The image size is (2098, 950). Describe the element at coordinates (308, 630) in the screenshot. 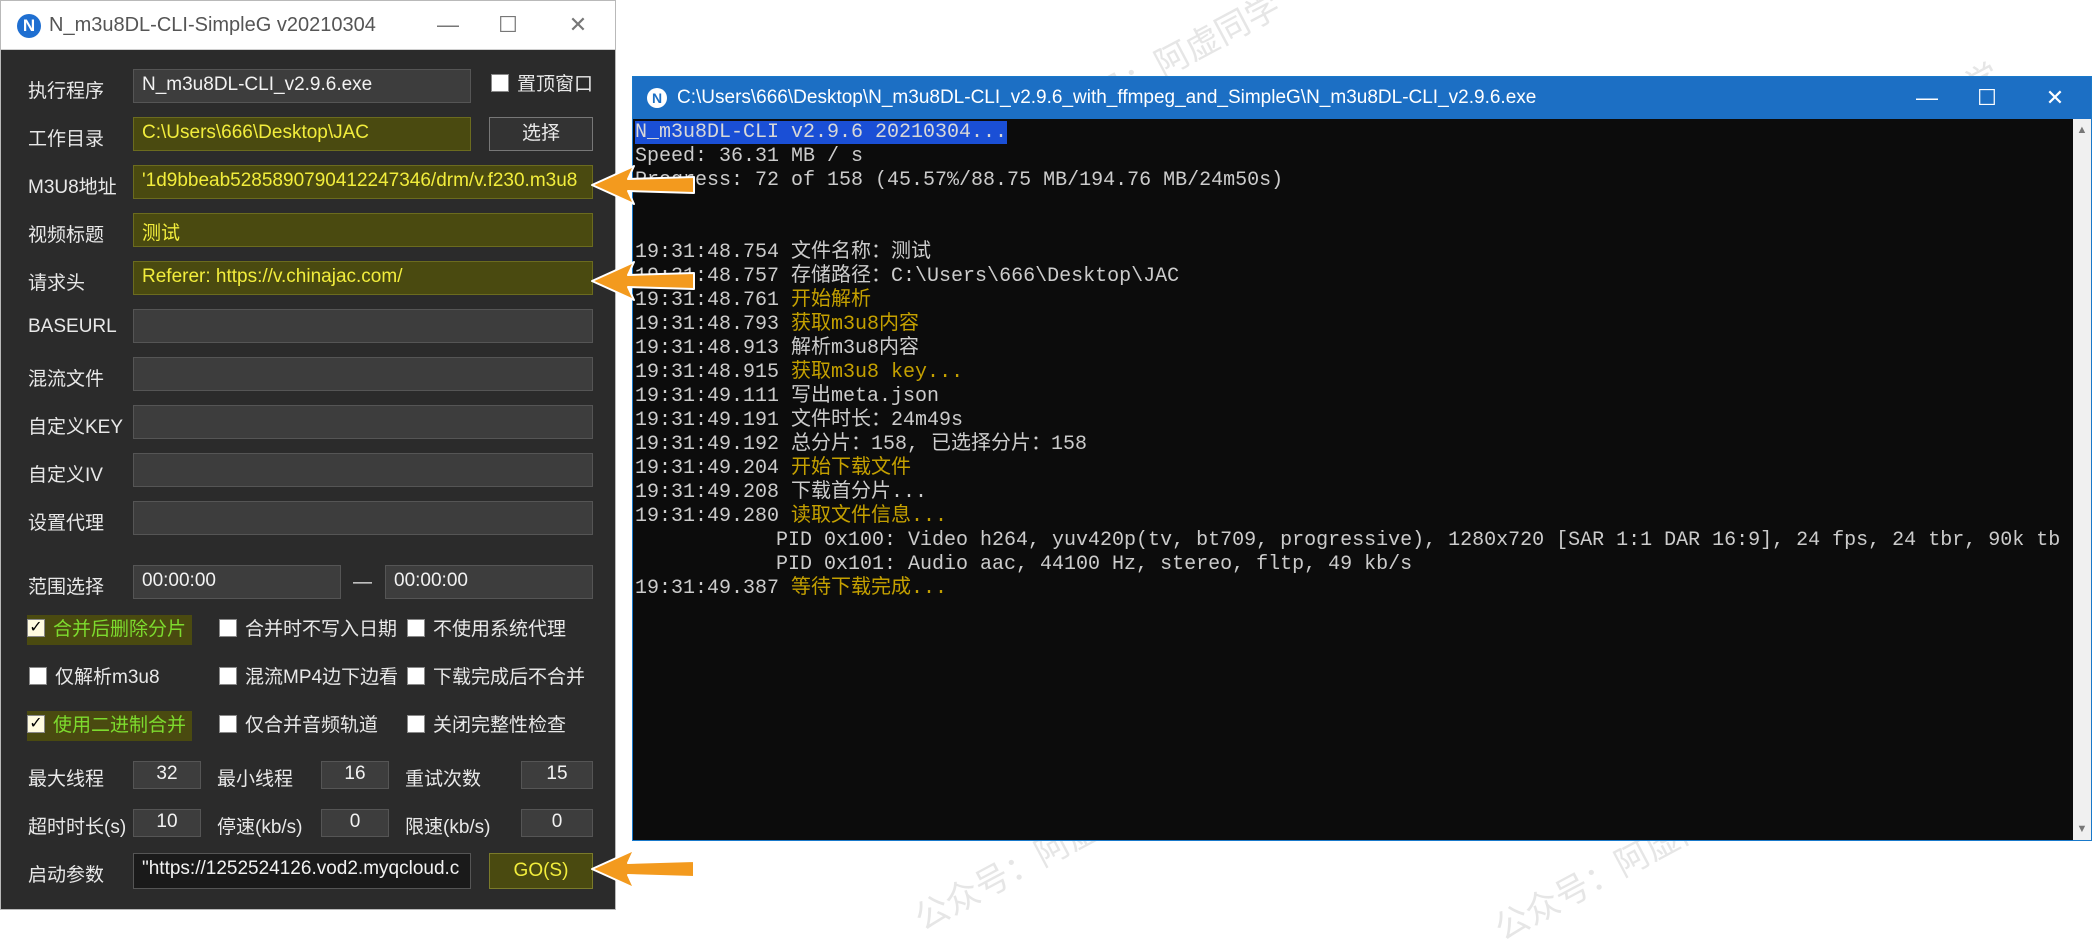

I see `no-date-checkbox: 合并时不写入日期` at that location.